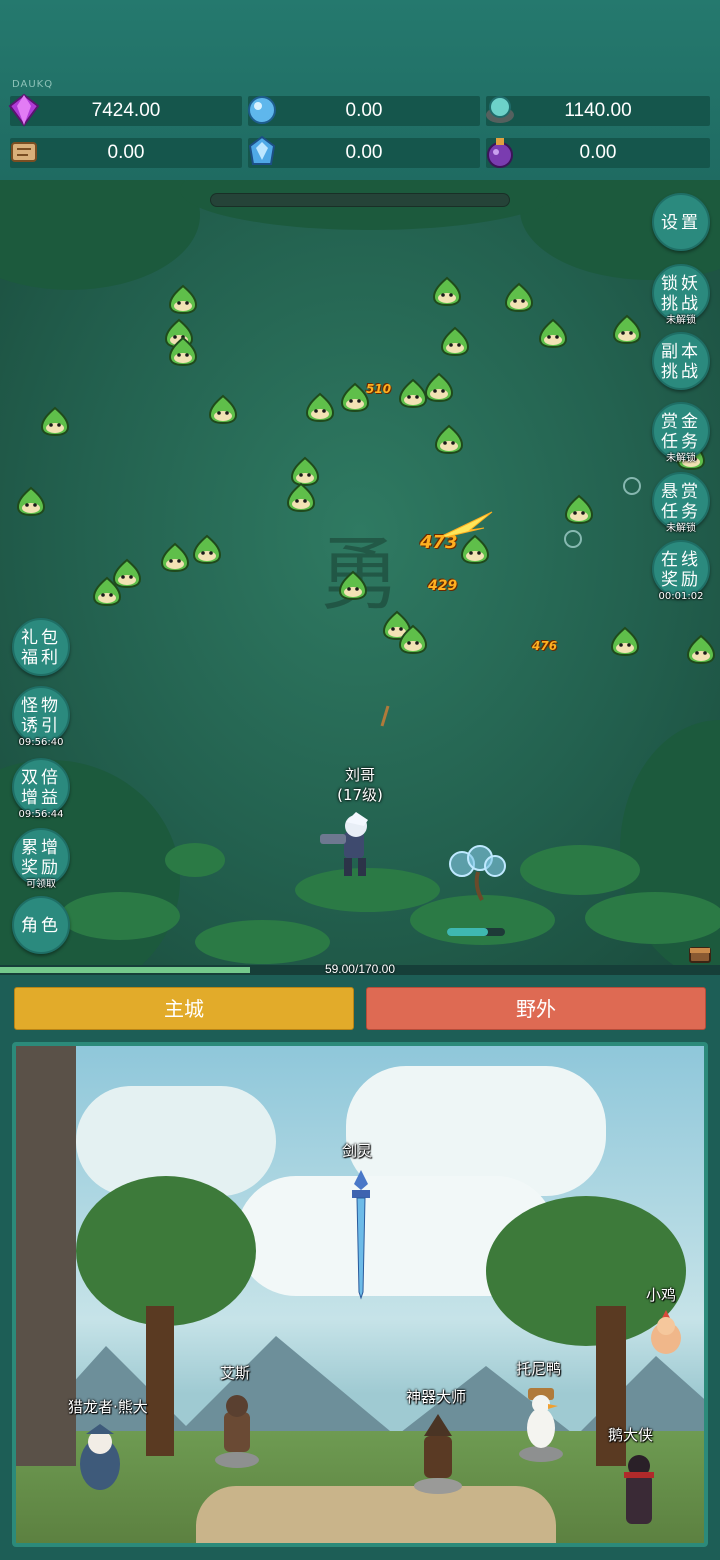  I want to click on cumulative-reward-button: 累增 奖励 可领取, so click(41, 859).